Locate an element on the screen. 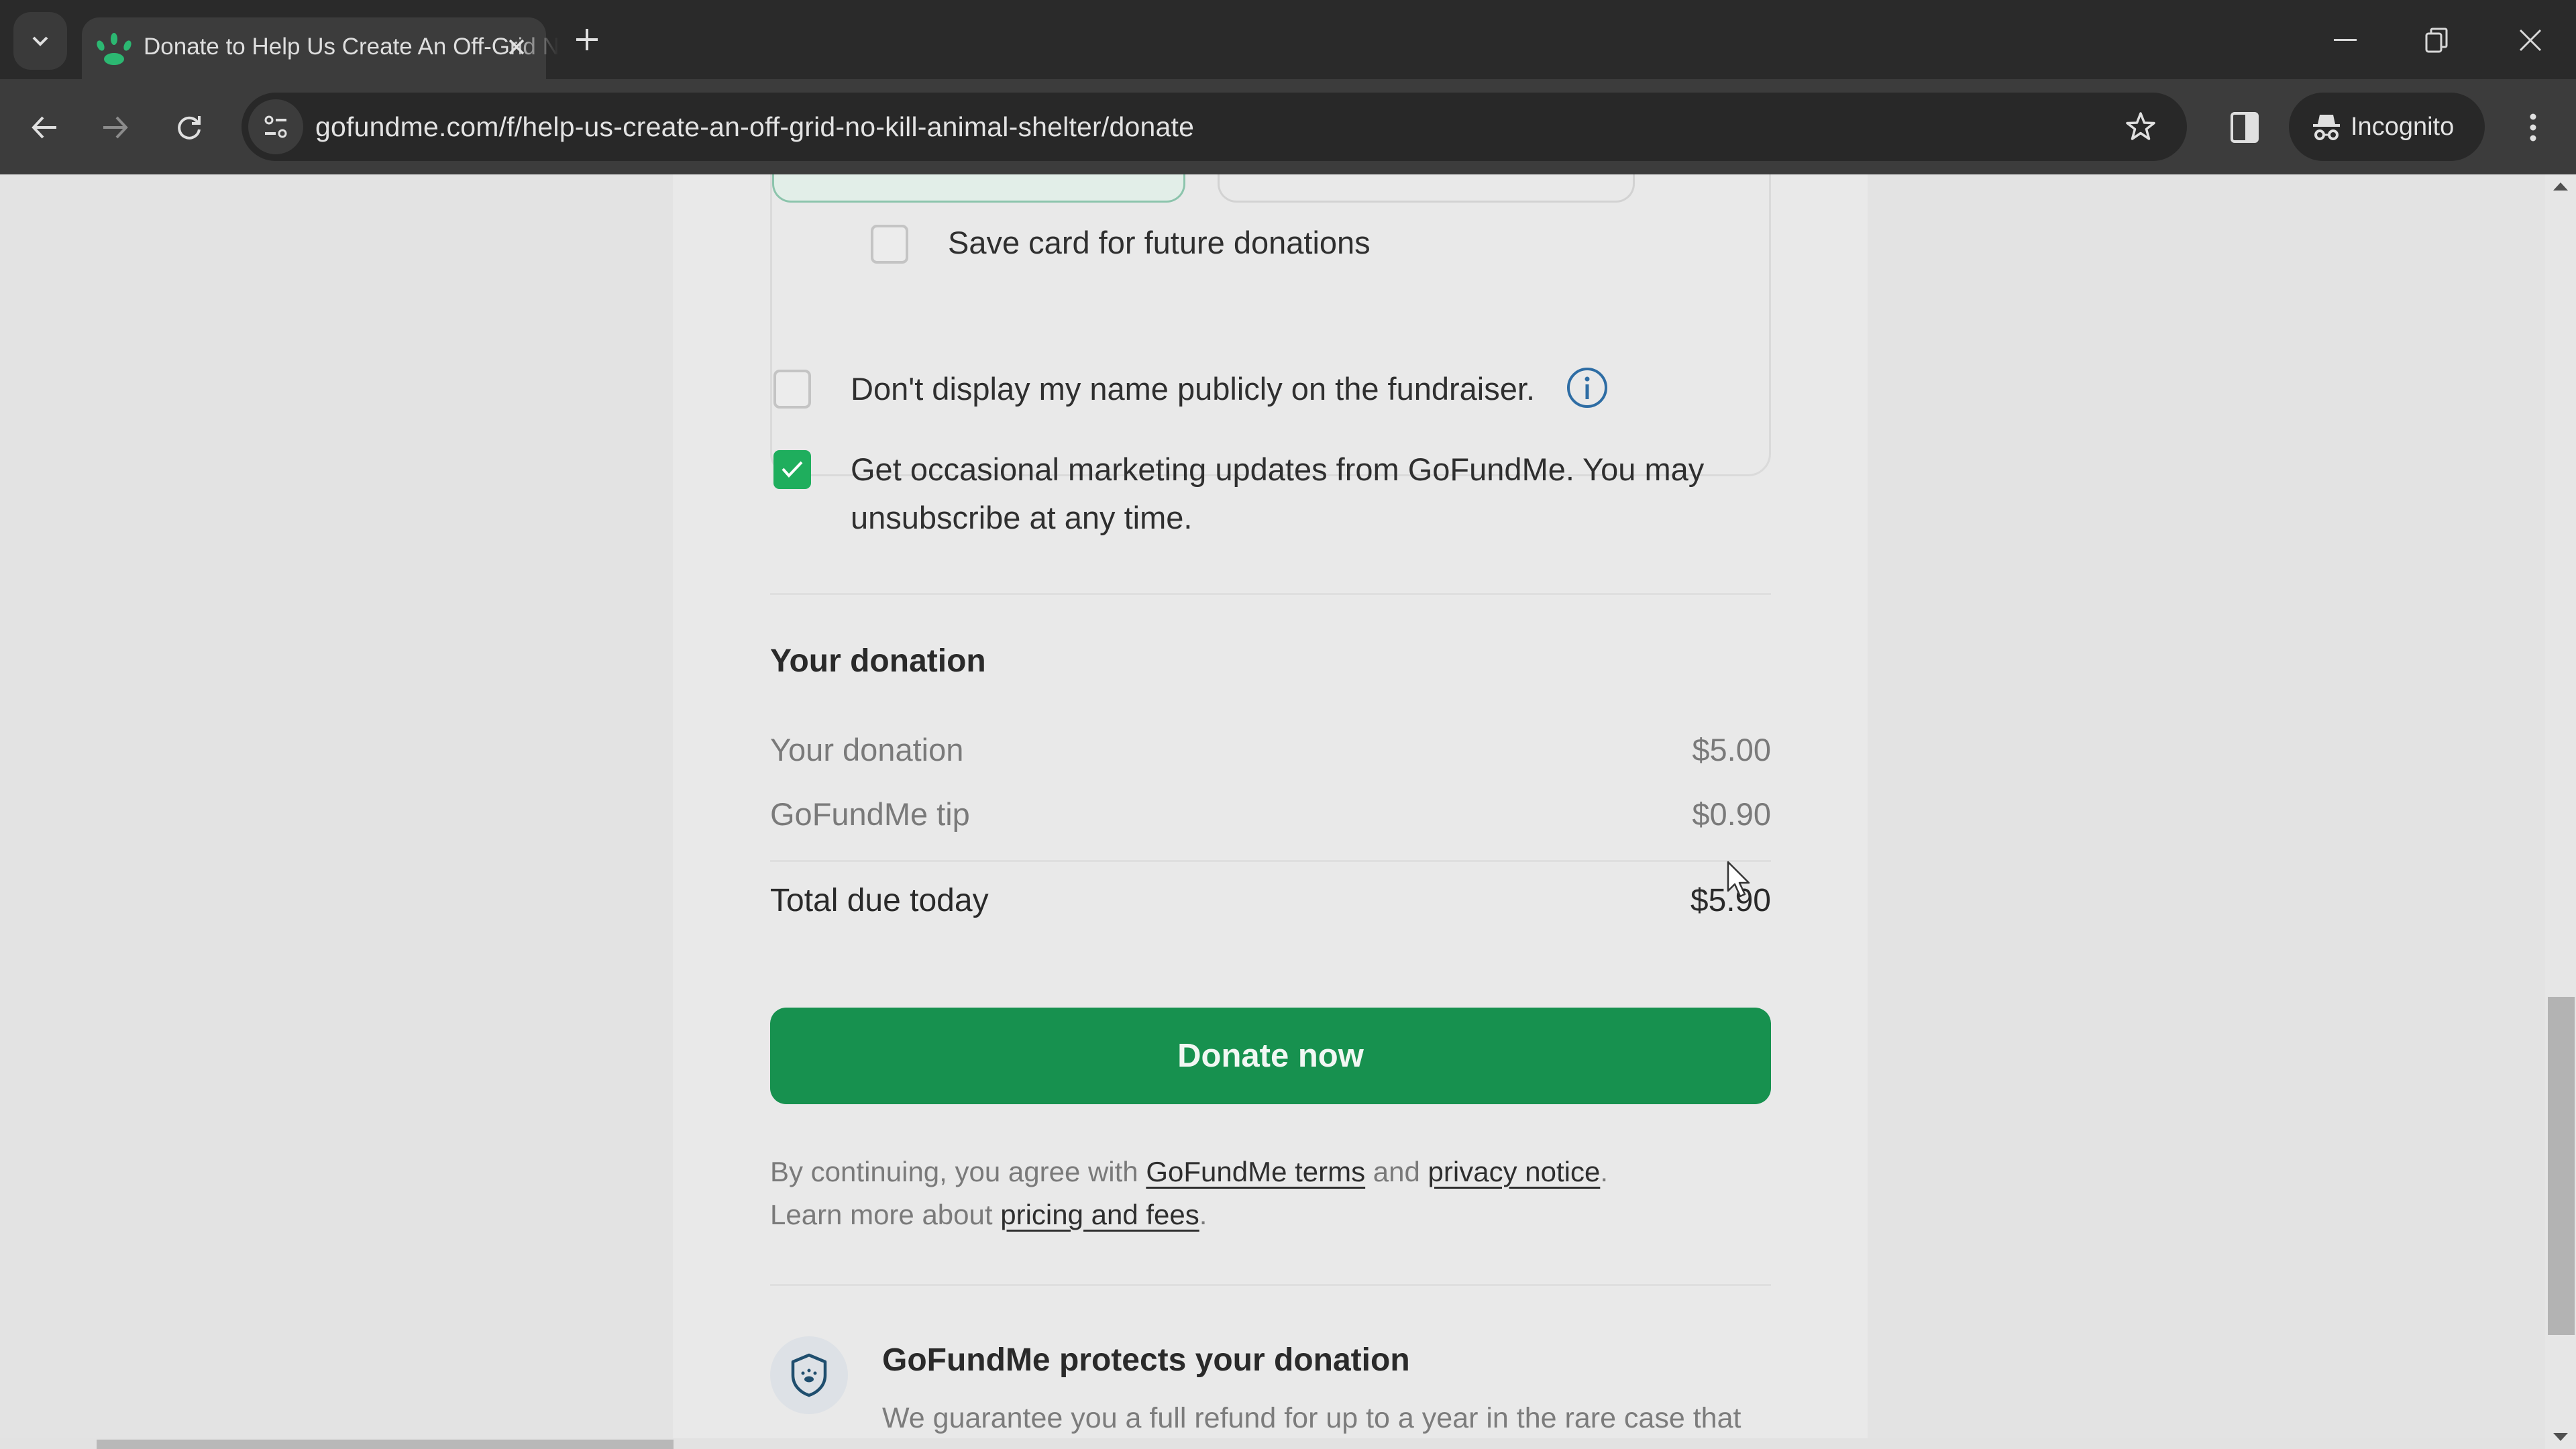  reload-button is located at coordinates (189, 127).